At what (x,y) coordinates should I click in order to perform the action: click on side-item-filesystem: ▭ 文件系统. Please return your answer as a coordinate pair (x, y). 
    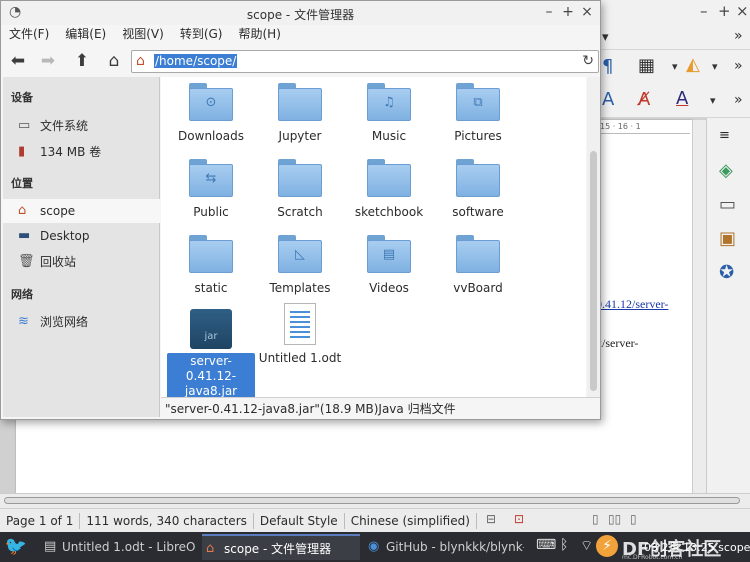
    Looking at the image, I should click on (81, 126).